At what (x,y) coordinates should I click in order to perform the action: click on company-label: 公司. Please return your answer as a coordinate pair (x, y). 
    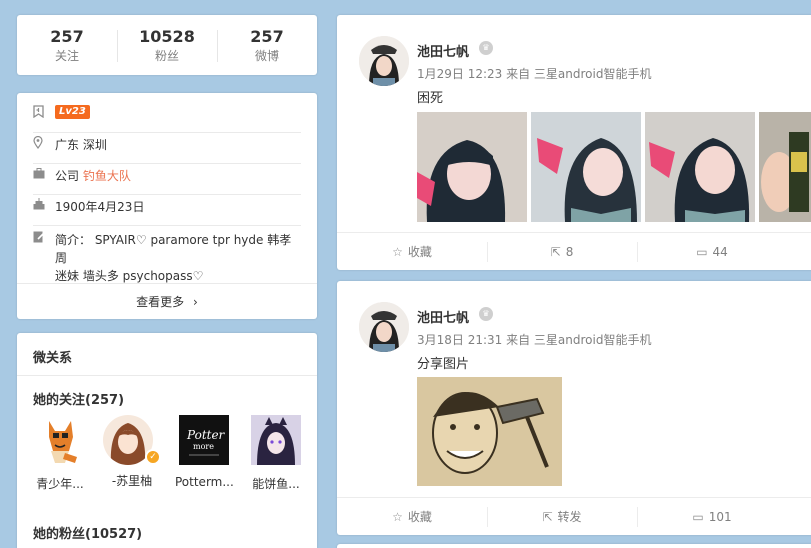
    Looking at the image, I should click on (69, 176).